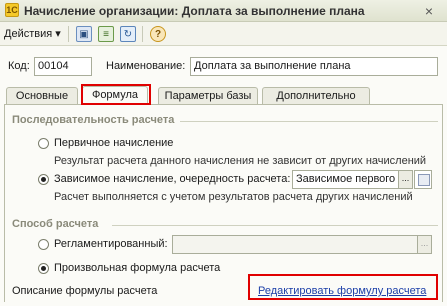 The height and width of the screenshot is (306, 447). Describe the element at coordinates (314, 66) in the screenshot. I see `name-field: Доплата за выполнение плана` at that location.